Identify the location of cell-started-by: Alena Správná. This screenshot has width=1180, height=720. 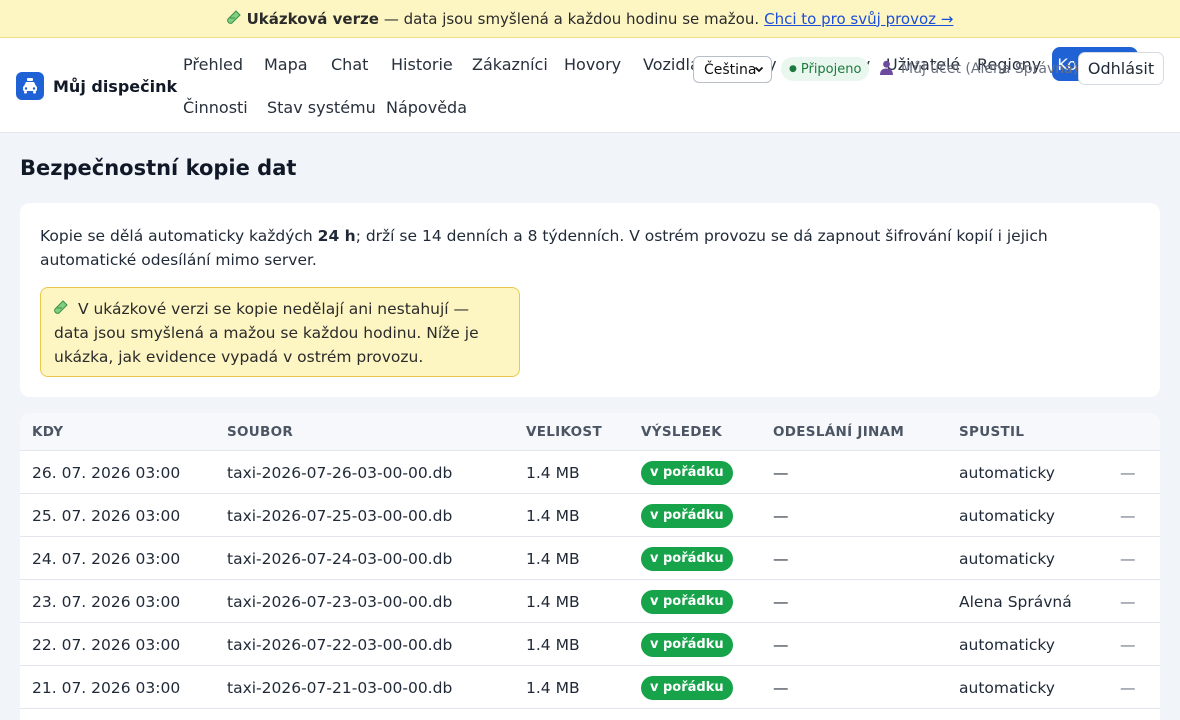
(1015, 601).